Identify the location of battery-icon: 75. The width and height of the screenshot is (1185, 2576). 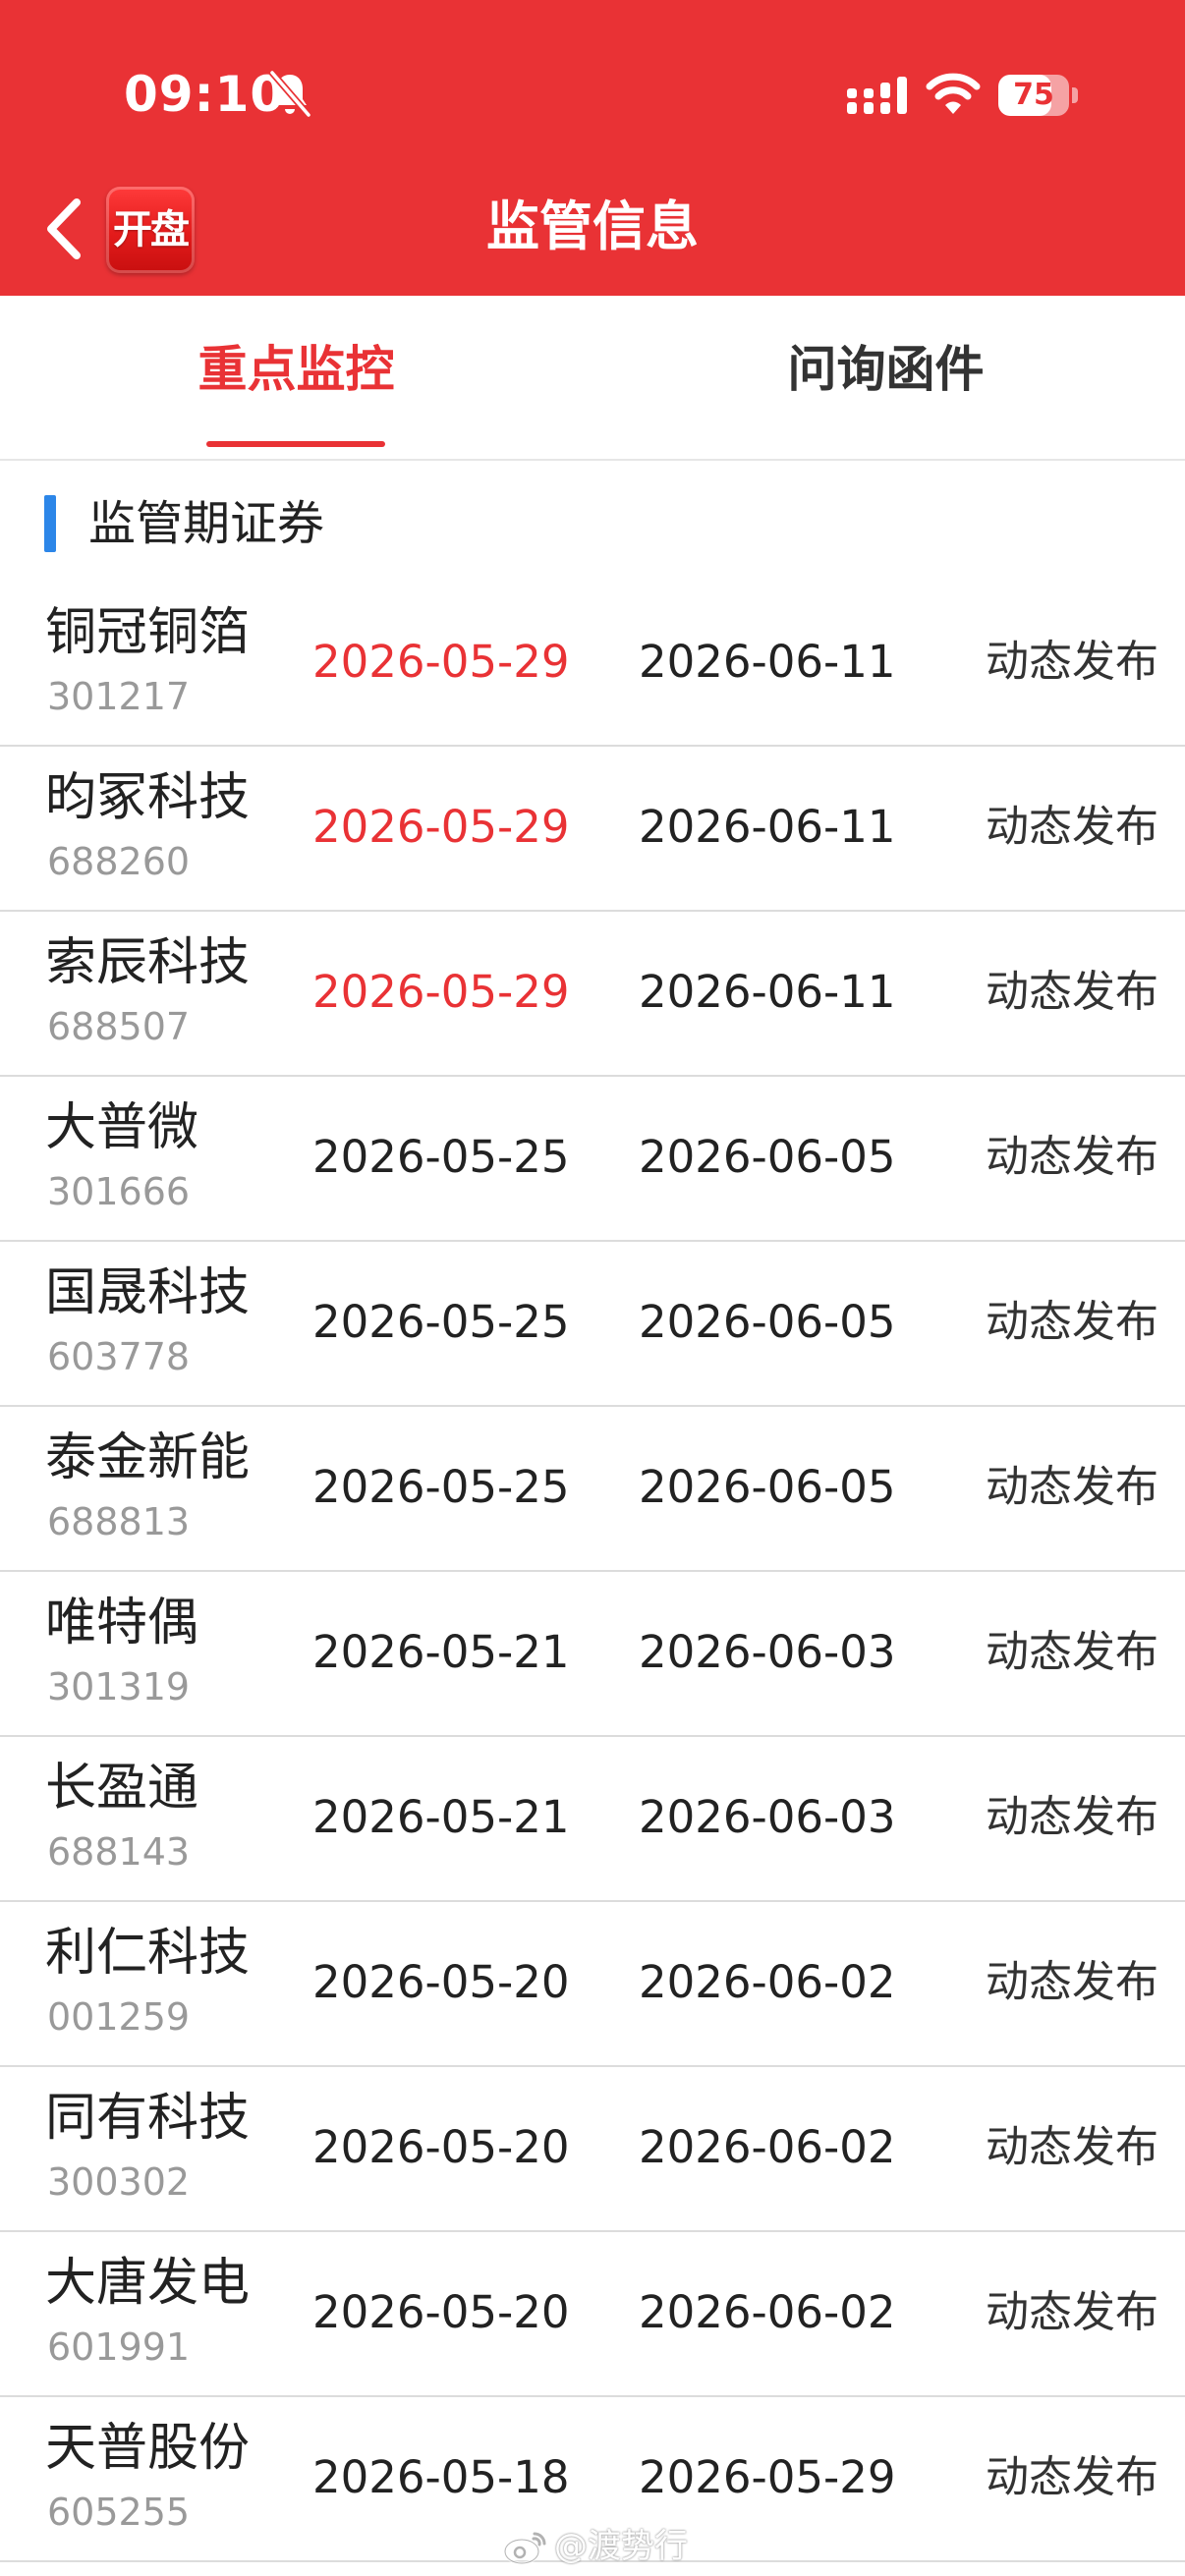
(1038, 95).